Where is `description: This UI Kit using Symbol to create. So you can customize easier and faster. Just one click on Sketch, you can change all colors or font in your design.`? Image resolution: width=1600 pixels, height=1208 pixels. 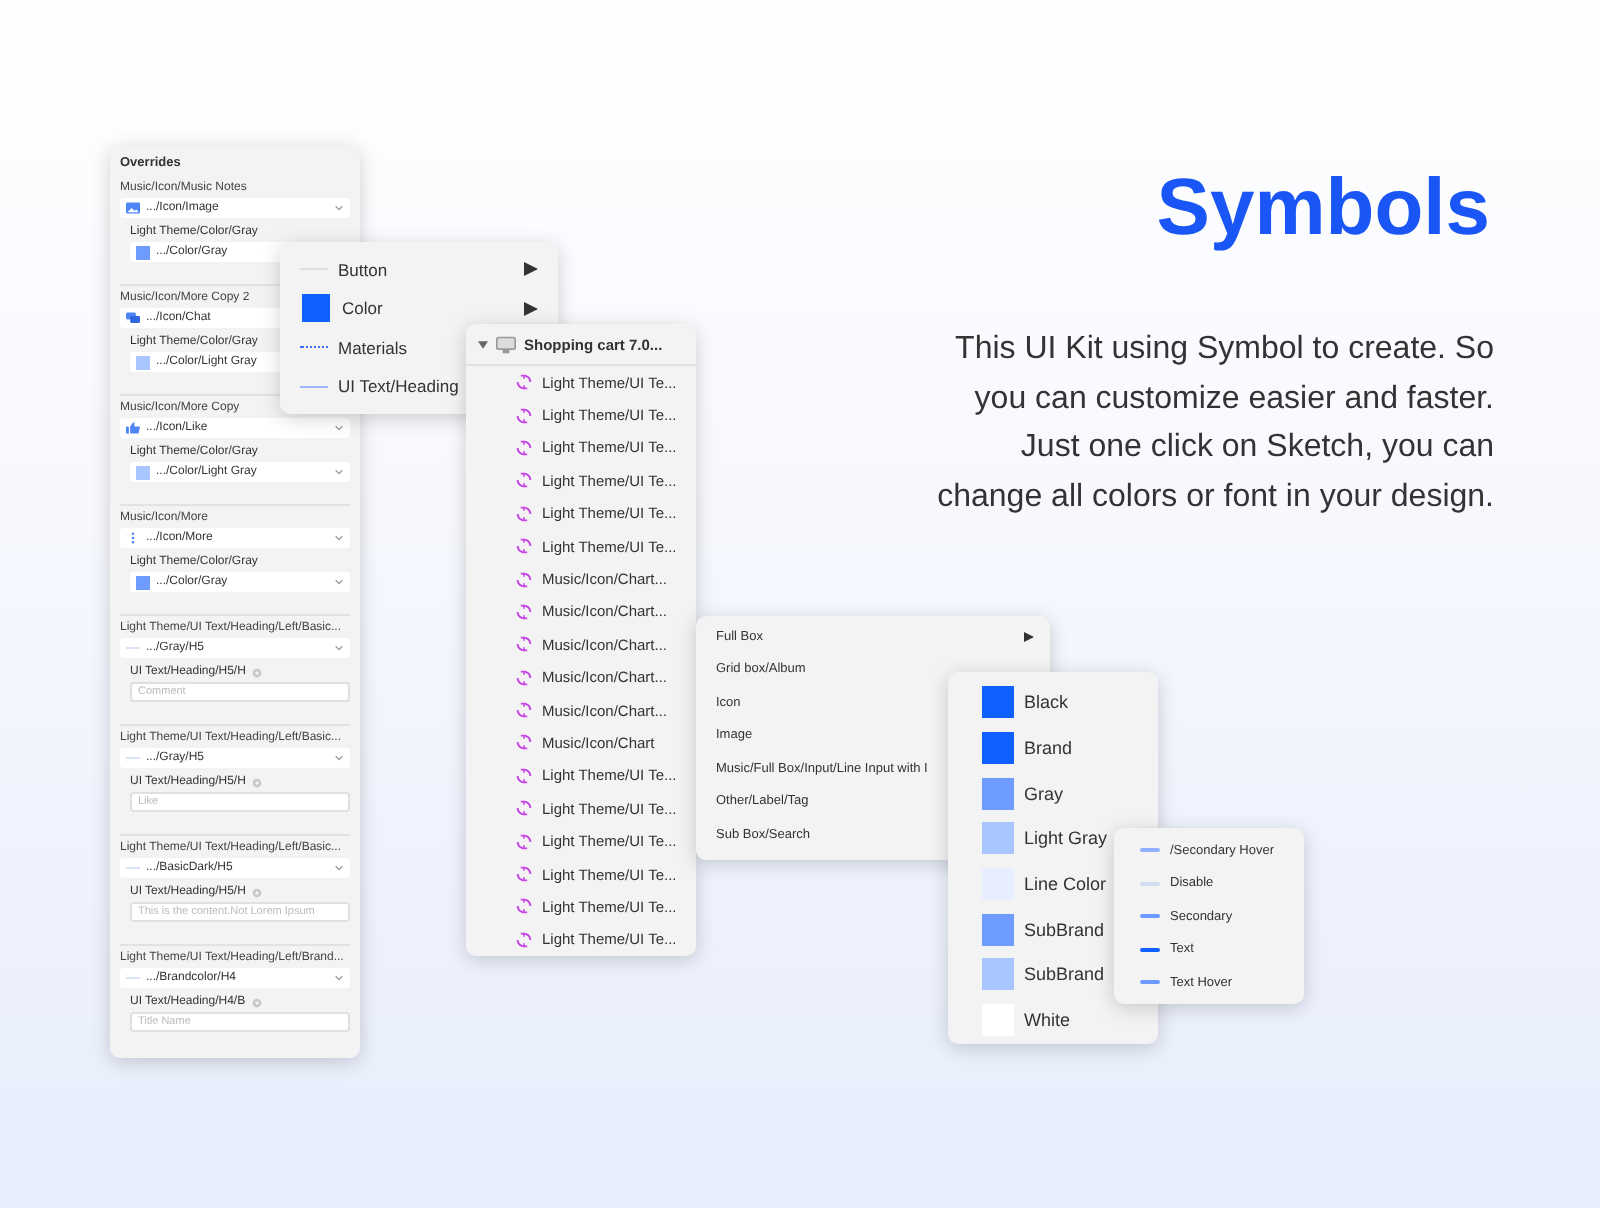 description: This UI Kit using Symbol to create. So you can customize easier and faster. Just one click on Sketch, you can change all colors or font in your design. is located at coordinates (1214, 423).